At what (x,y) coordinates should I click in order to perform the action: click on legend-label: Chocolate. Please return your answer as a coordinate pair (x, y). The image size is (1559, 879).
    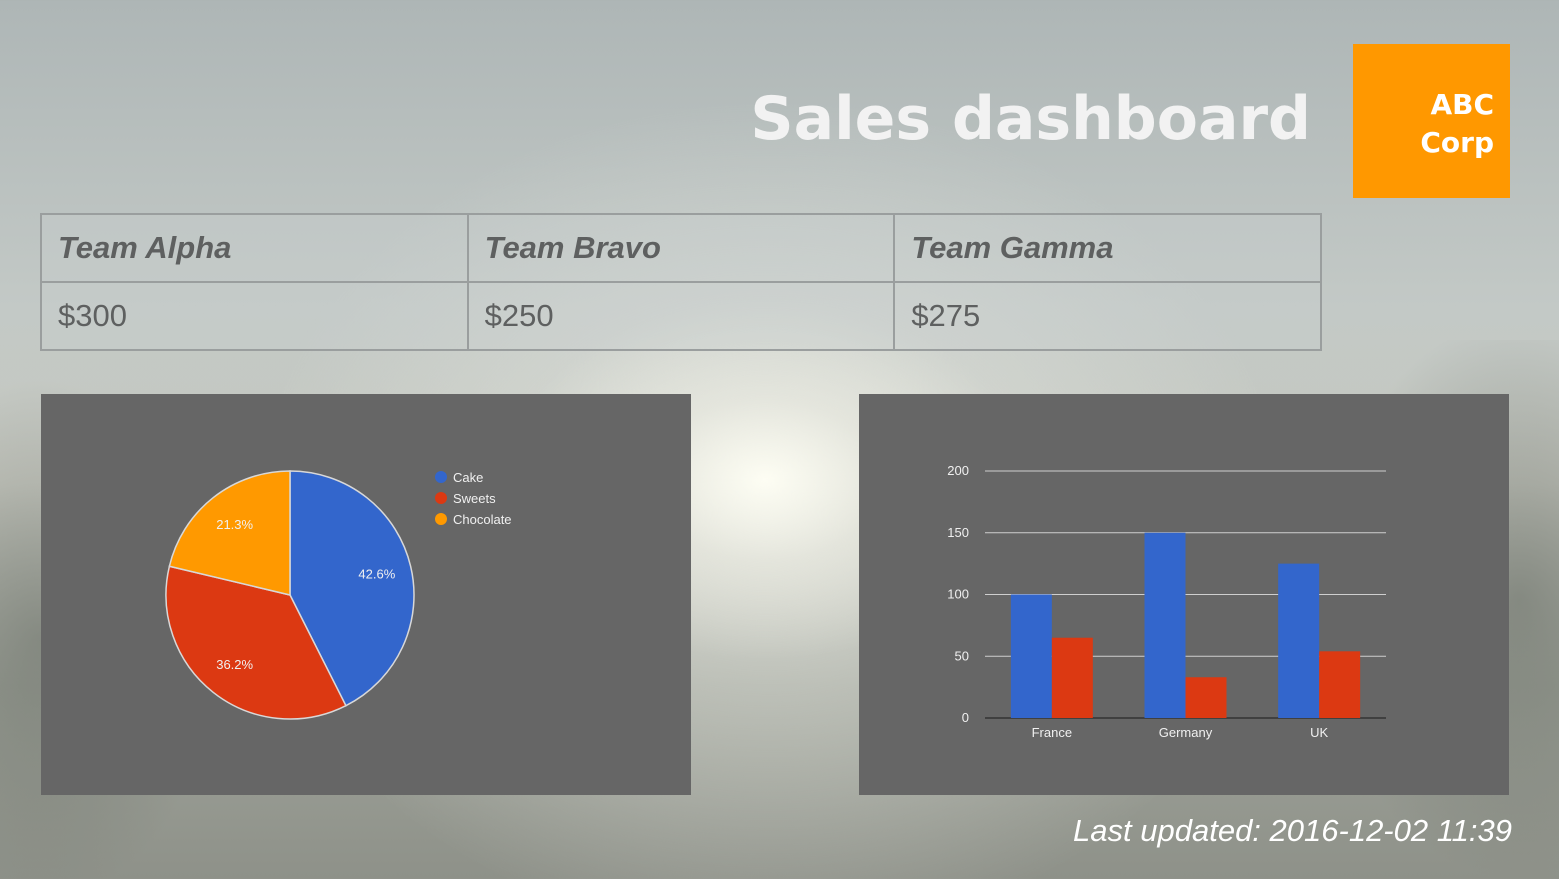
    Looking at the image, I should click on (482, 519).